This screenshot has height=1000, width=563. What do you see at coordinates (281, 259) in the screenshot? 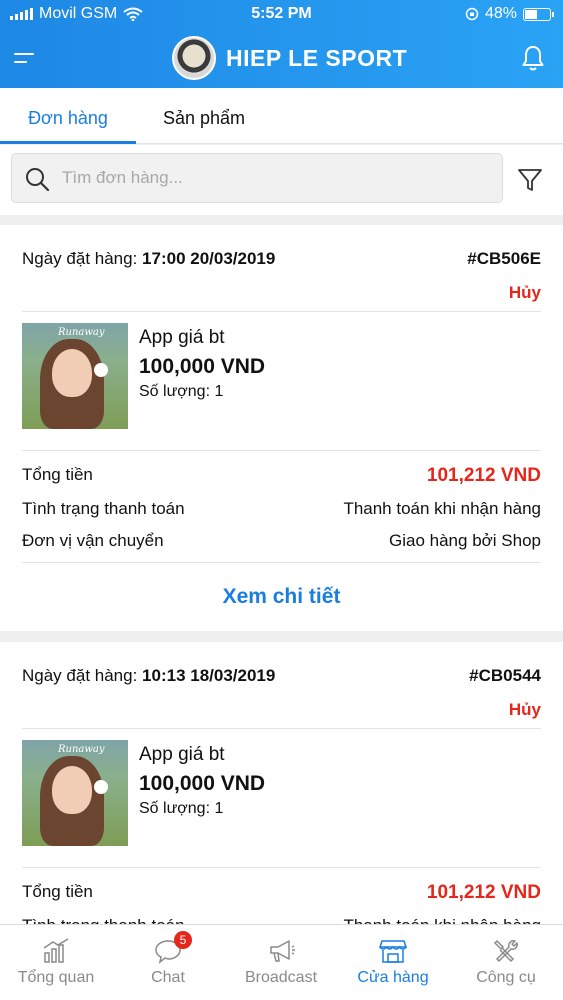
I see `order-header: Ngày đặt hàng: 17:00 20/03/2019 #CB506E` at bounding box center [281, 259].